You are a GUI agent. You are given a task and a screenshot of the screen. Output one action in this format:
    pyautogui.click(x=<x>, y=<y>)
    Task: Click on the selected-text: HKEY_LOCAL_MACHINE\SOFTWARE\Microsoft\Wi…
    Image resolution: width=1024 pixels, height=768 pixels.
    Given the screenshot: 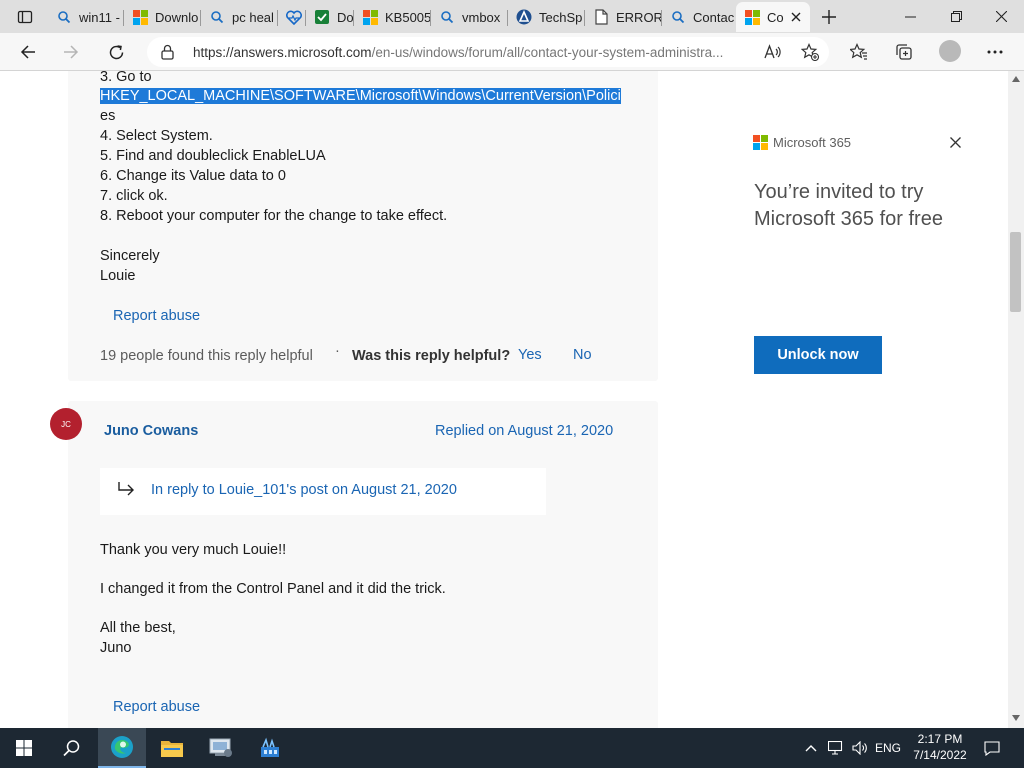 What is the action you would take?
    pyautogui.click(x=360, y=96)
    